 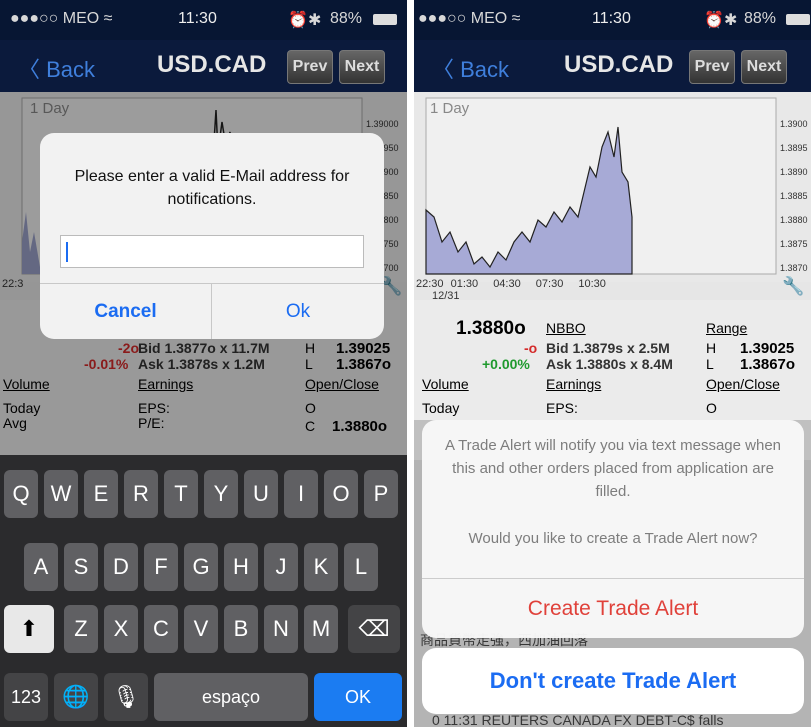 I want to click on time-tick: 22:30, so click(x=430, y=284).